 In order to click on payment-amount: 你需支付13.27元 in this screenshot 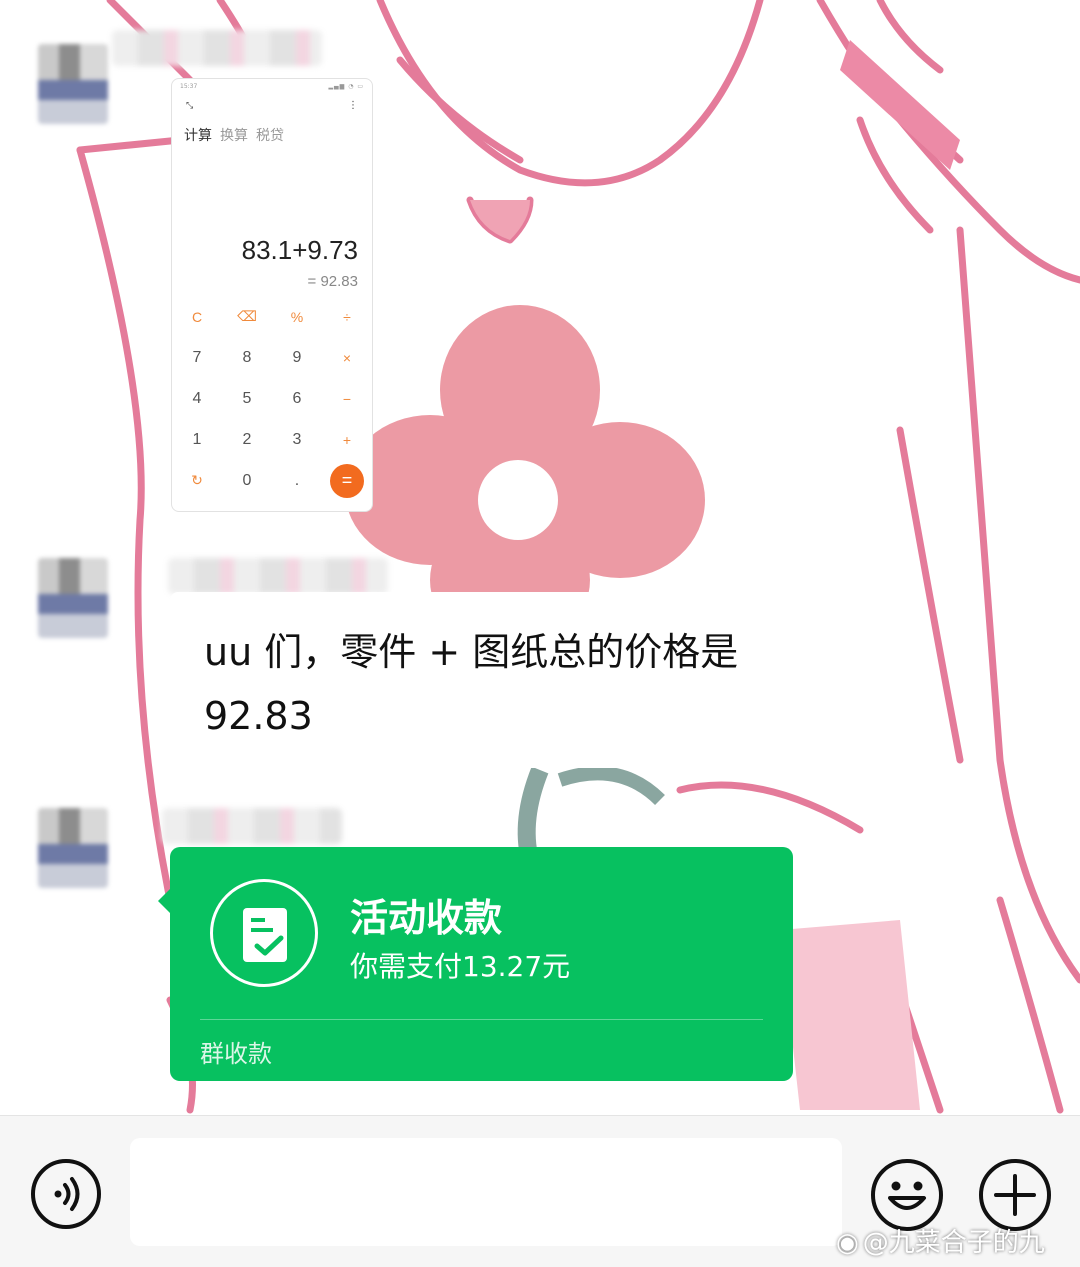, I will do `click(460, 966)`.